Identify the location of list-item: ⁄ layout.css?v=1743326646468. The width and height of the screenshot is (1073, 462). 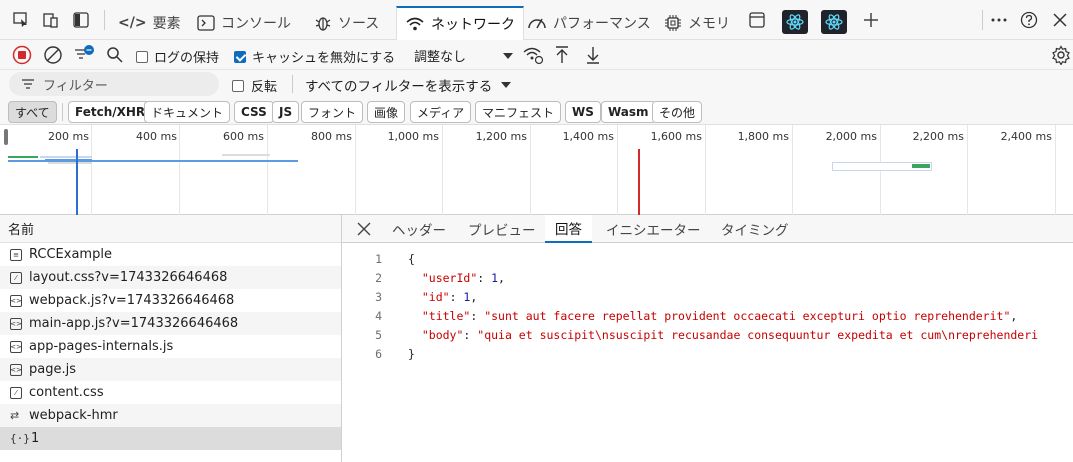
(170, 277).